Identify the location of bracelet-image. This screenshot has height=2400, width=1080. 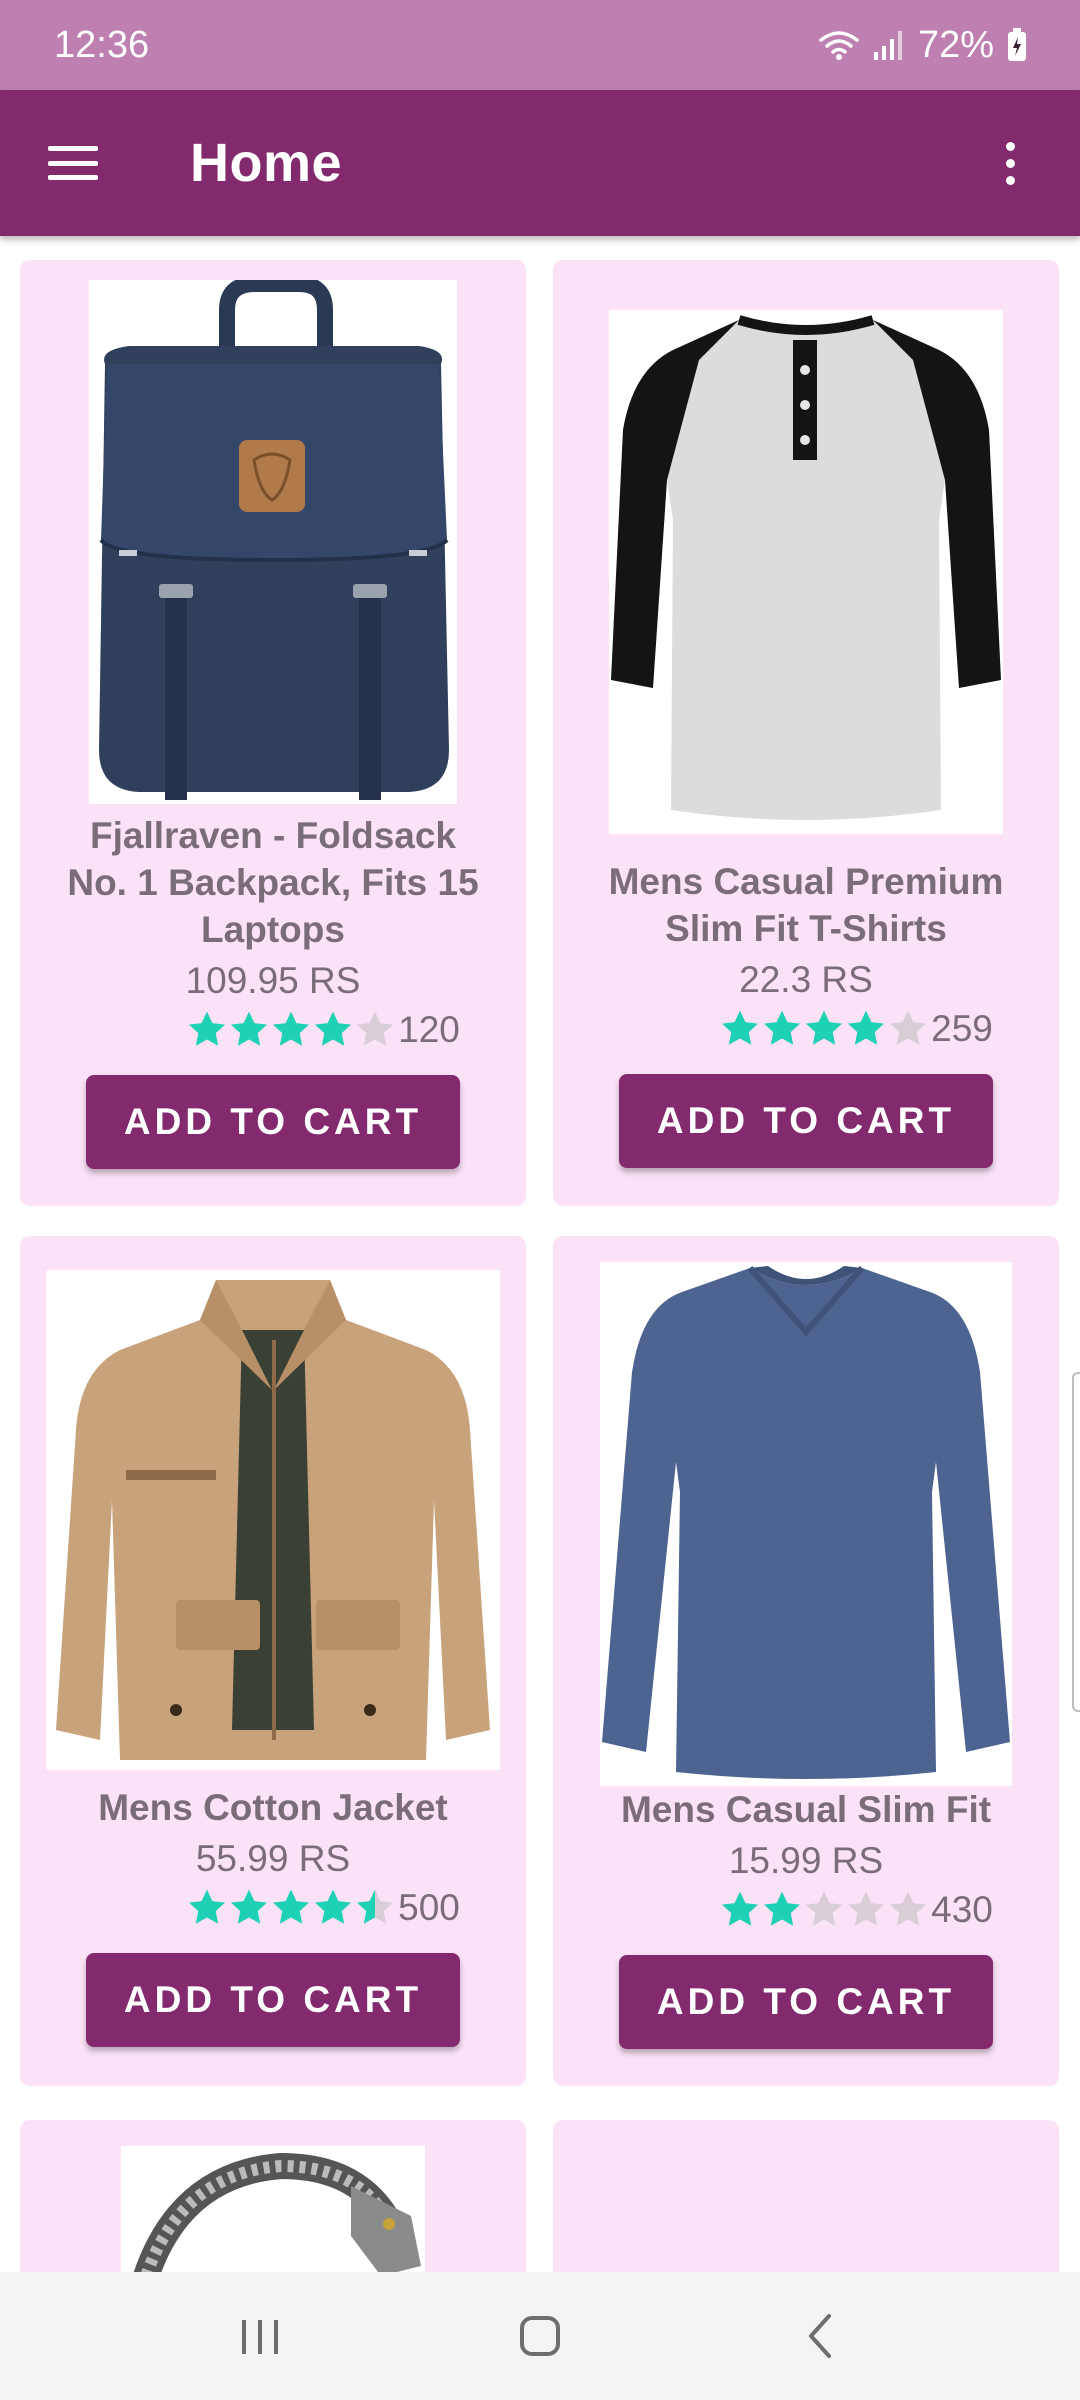
(273, 2209).